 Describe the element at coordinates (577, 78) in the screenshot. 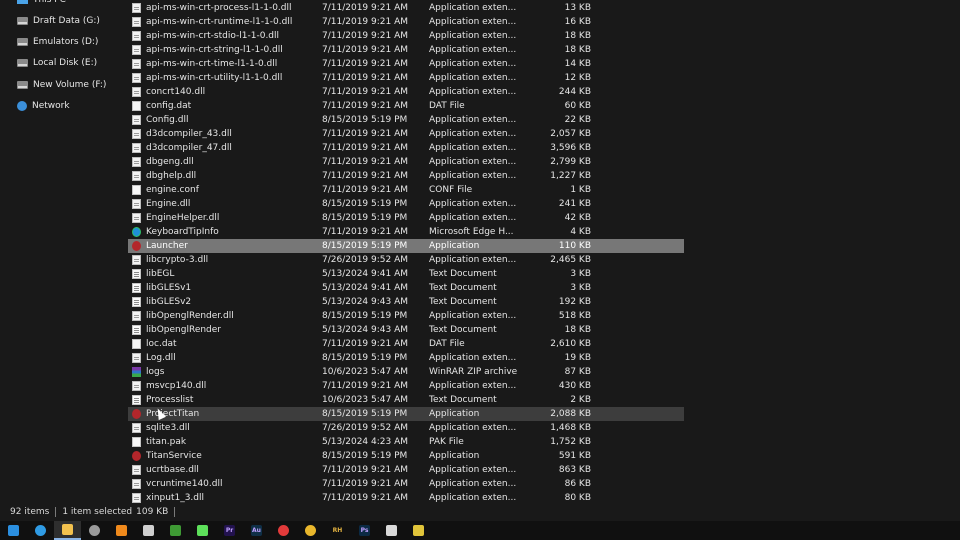

I see `file-size: 12 KB` at that location.